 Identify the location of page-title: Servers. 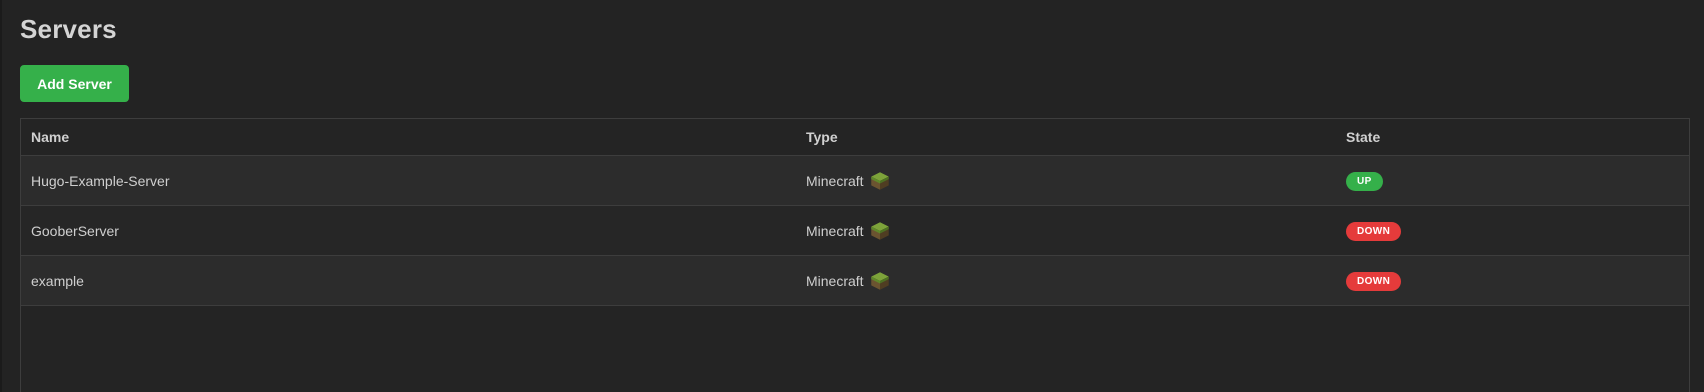
(68, 29).